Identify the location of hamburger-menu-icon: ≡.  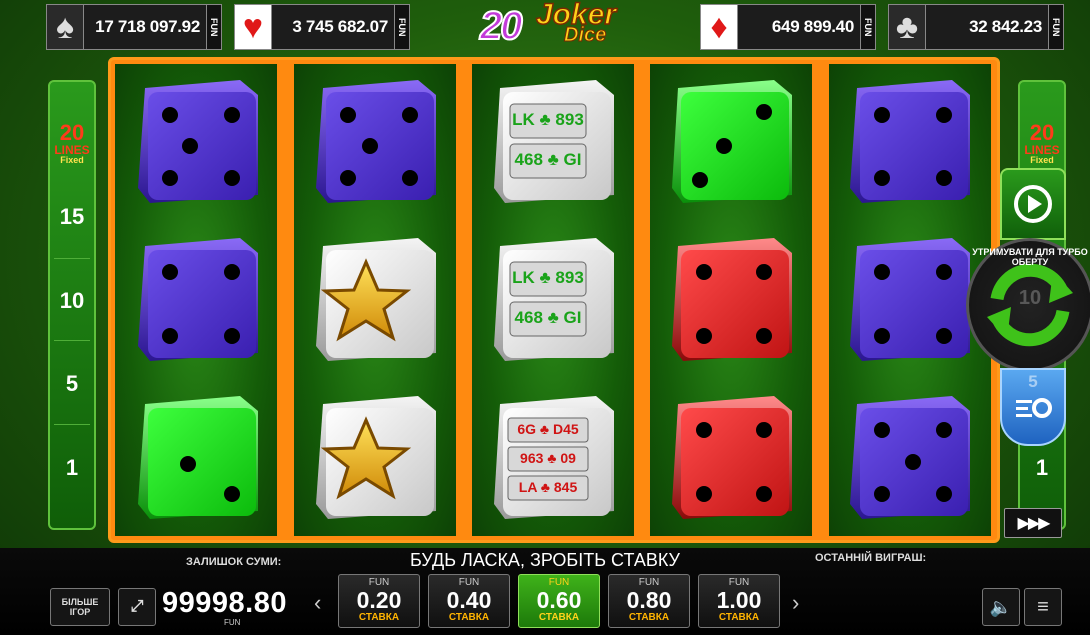
(1043, 607).